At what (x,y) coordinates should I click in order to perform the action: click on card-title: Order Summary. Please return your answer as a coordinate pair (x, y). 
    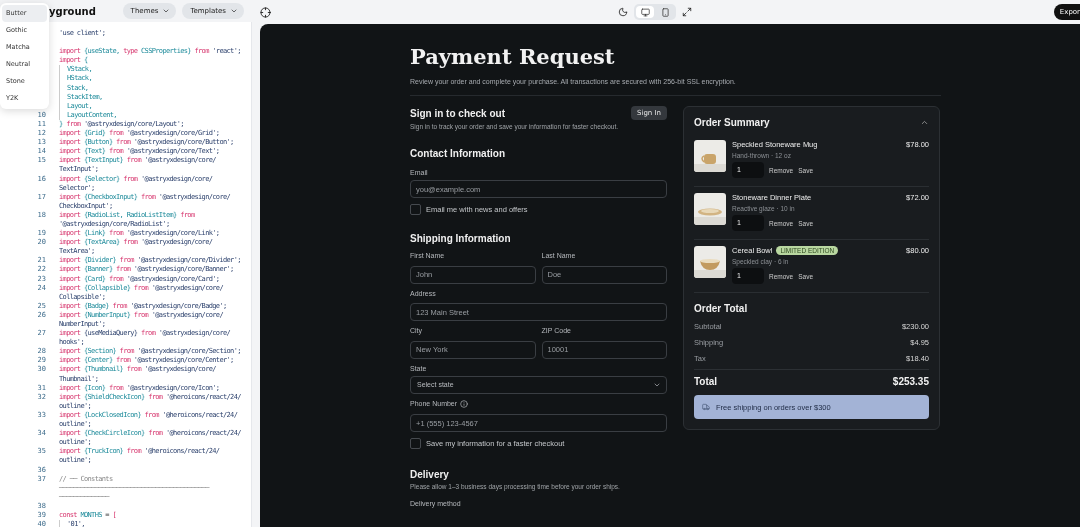
    Looking at the image, I should click on (732, 122).